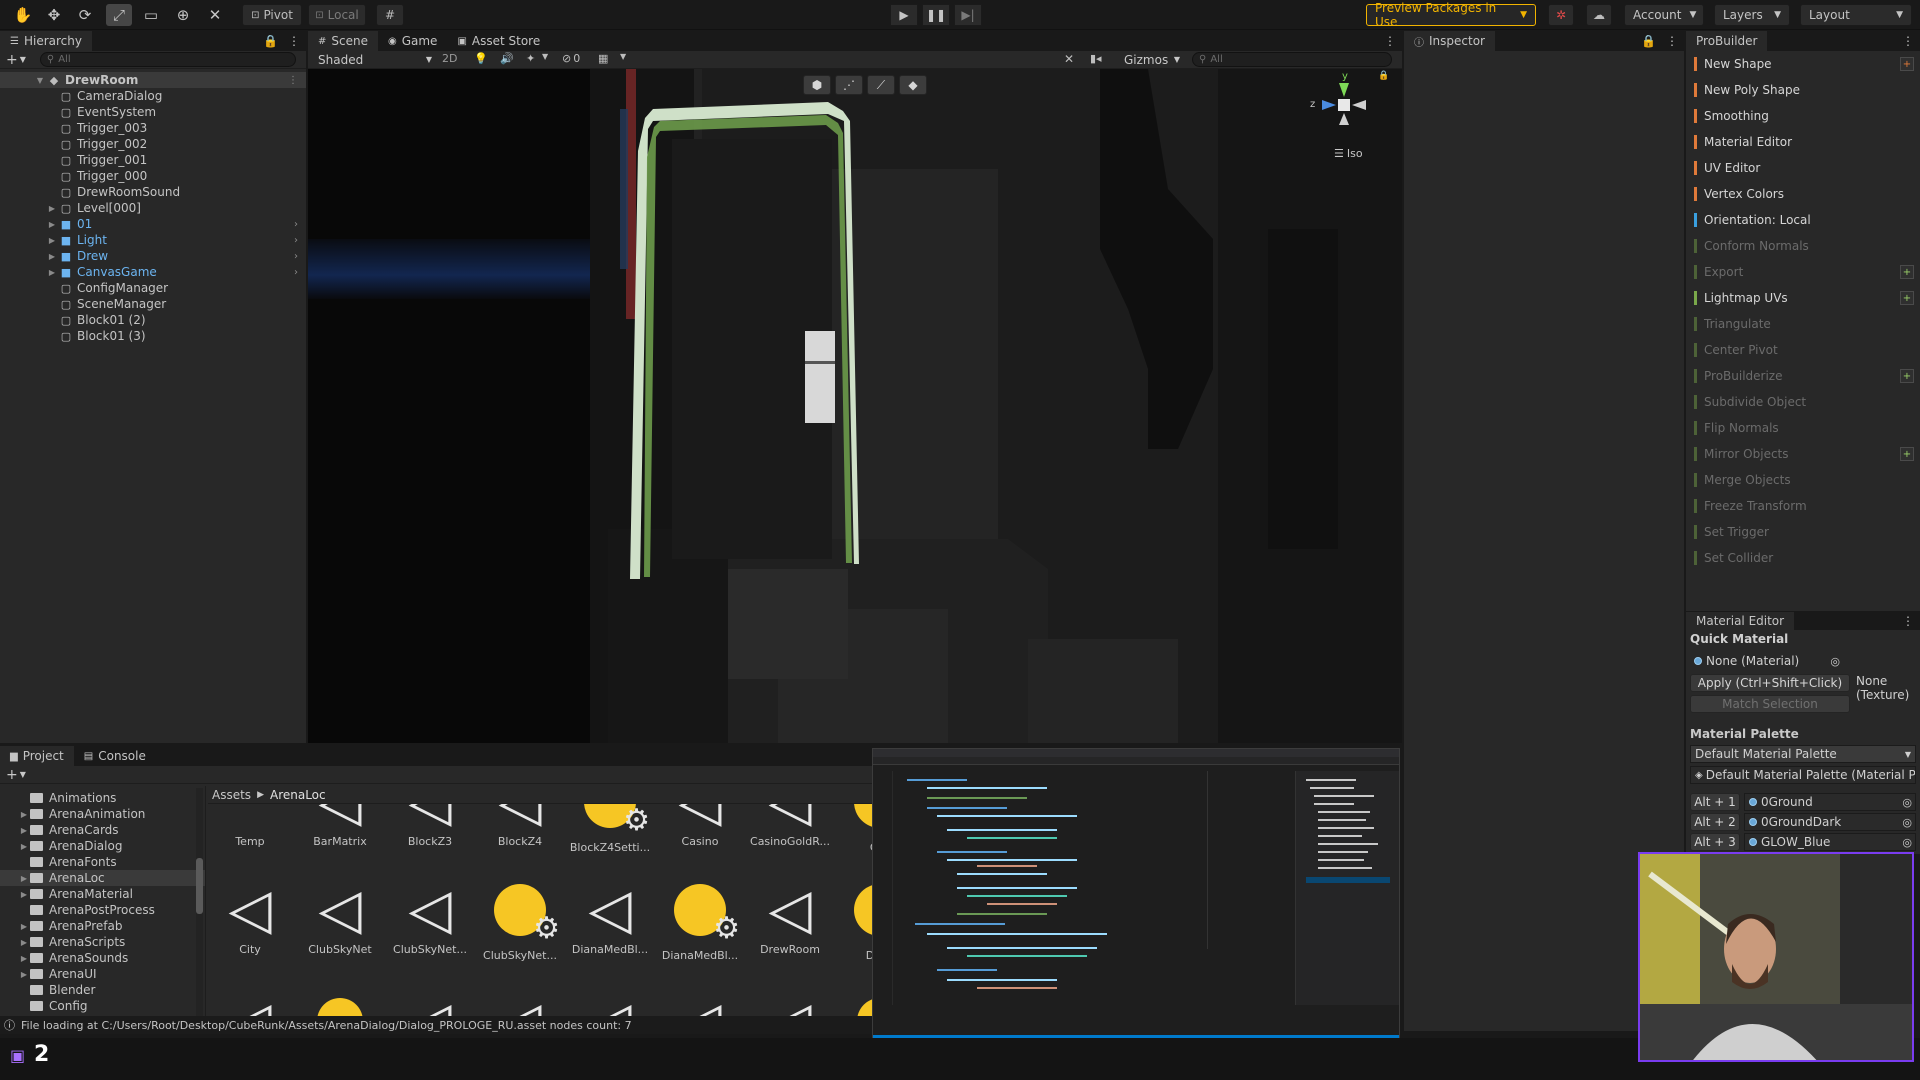 Image resolution: width=1920 pixels, height=1080 pixels. What do you see at coordinates (102, 990) in the screenshot?
I see `folder-item: Blender` at bounding box center [102, 990].